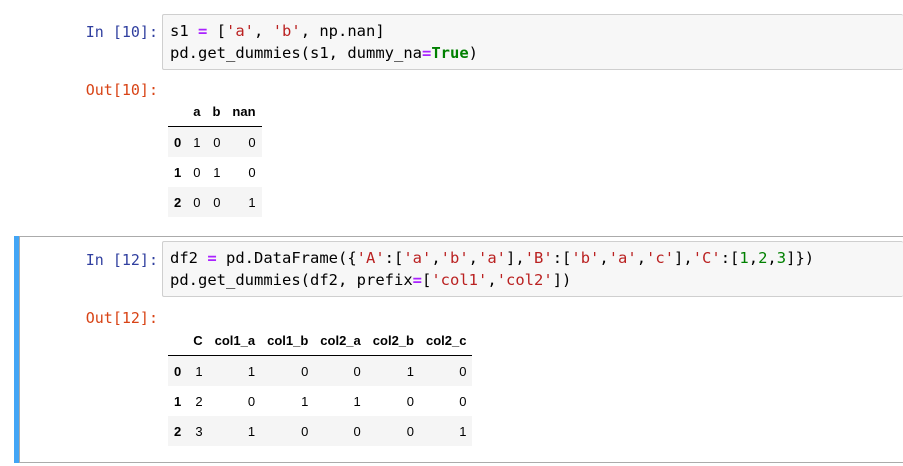 This screenshot has height=466, width=903. What do you see at coordinates (524, 280) in the screenshot?
I see `code-token: 'col2'` at bounding box center [524, 280].